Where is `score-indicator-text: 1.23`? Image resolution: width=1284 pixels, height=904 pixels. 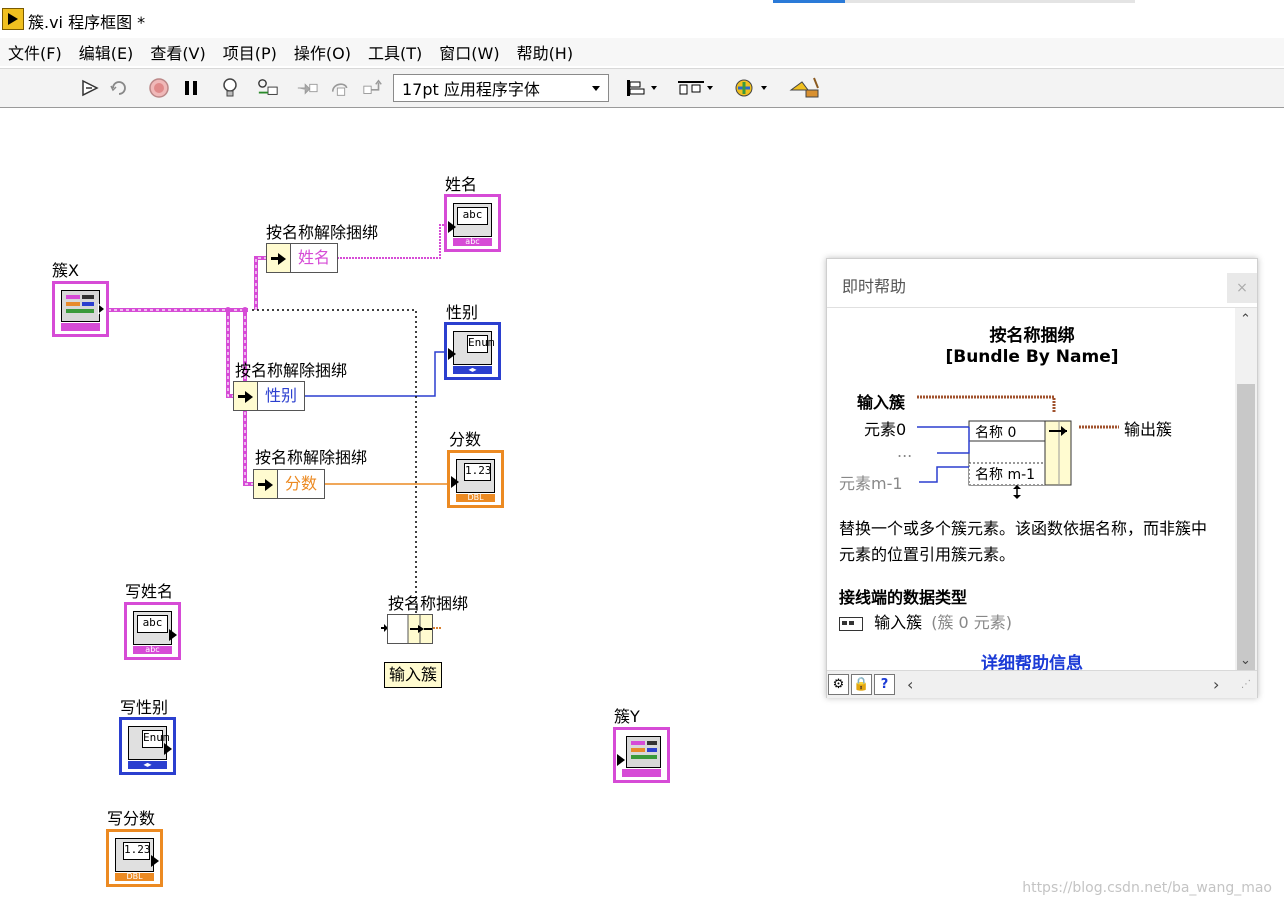 score-indicator-text: 1.23 is located at coordinates (478, 472).